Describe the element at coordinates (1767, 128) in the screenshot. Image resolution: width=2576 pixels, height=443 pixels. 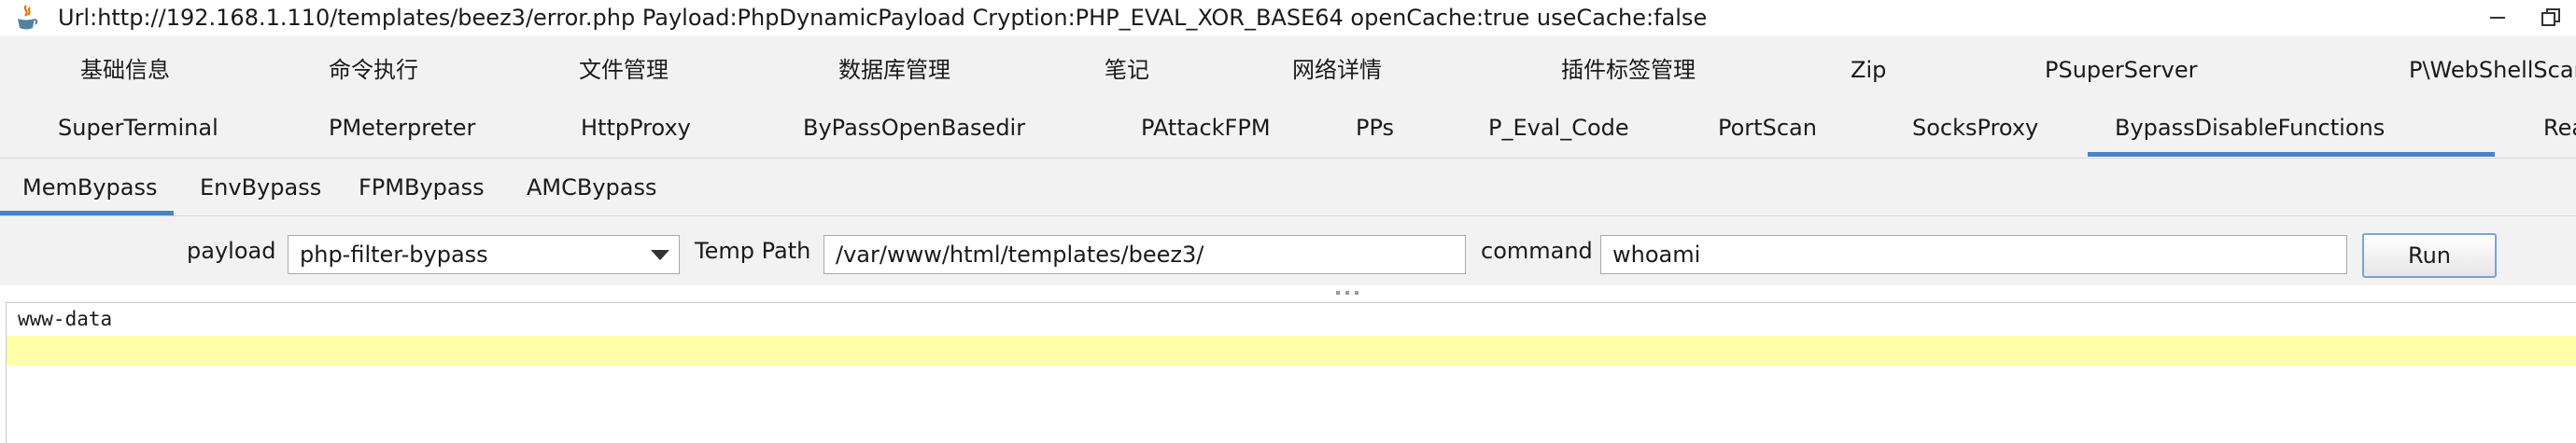
I see `tab-portscan: PortScan` at that location.